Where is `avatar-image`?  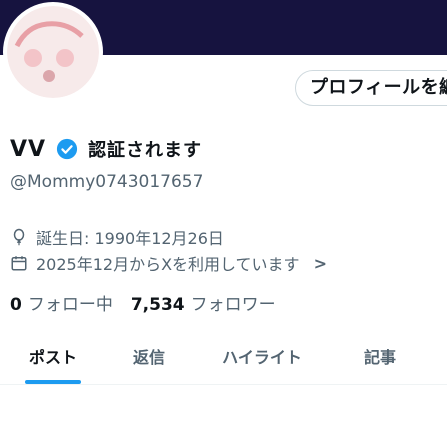 avatar-image is located at coordinates (53, 52).